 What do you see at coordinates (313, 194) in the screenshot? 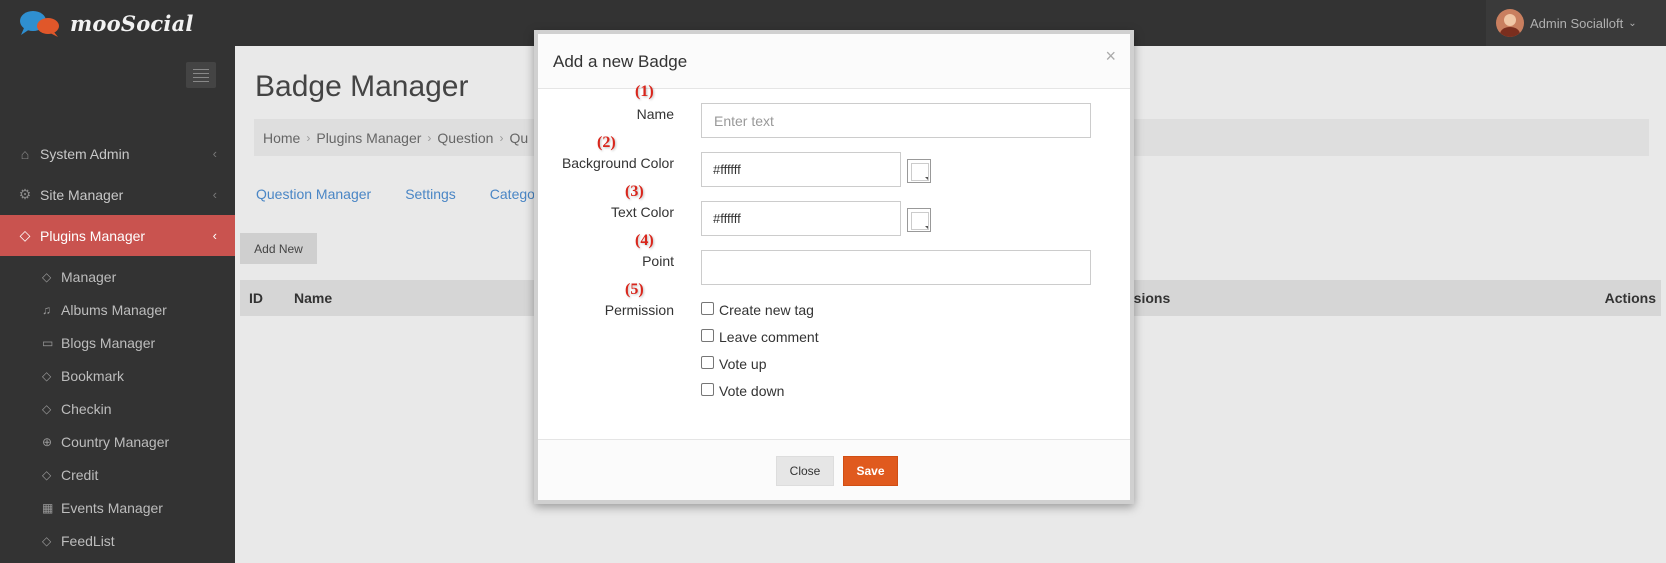
I see `tab-question-manager: Question Manager` at bounding box center [313, 194].